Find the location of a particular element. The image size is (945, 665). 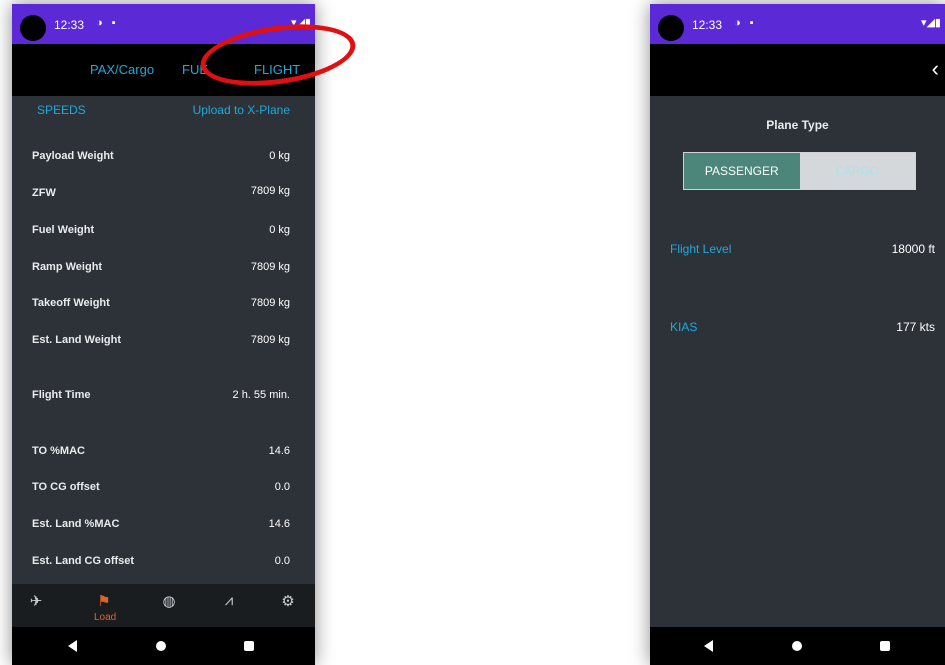

row-value-est-land-cg-offset: 0.0 is located at coordinates (282, 561).